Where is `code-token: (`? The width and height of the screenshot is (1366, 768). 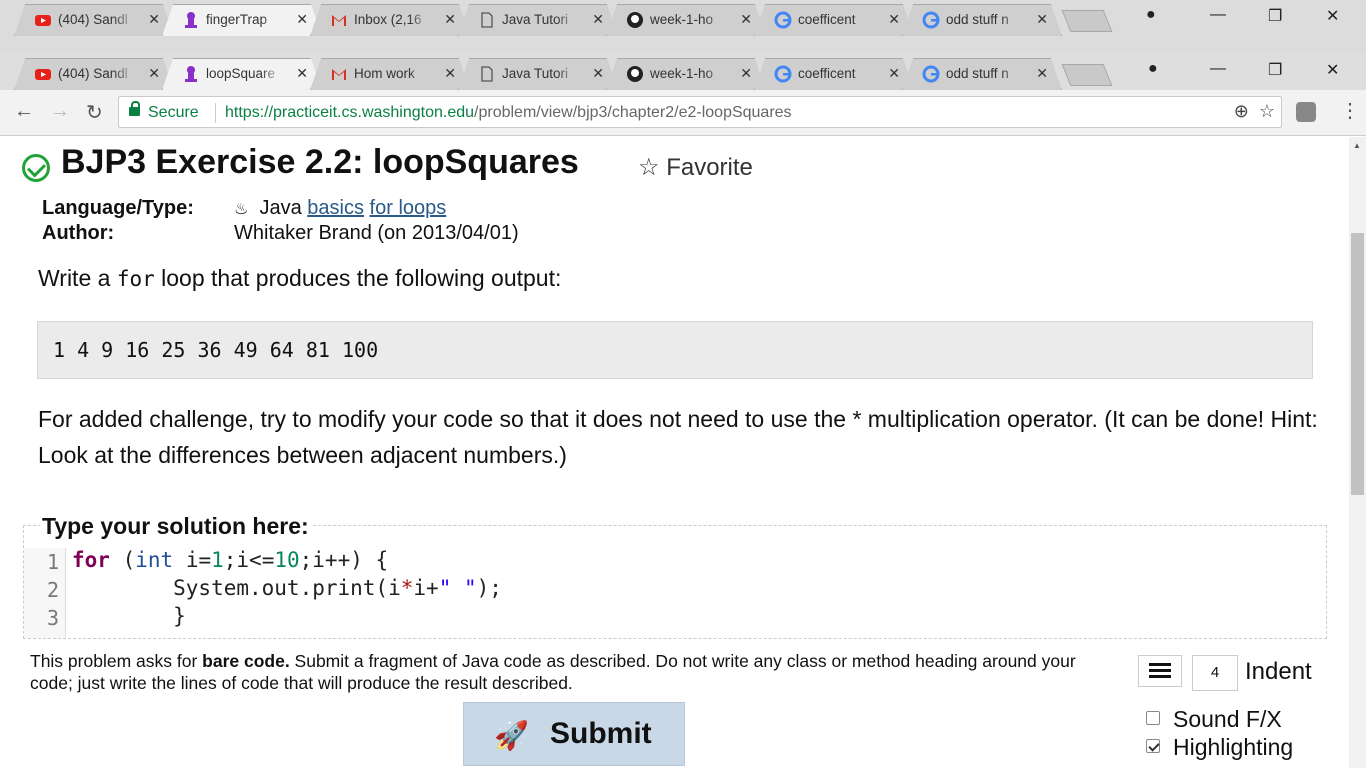
code-token: ( is located at coordinates (122, 560).